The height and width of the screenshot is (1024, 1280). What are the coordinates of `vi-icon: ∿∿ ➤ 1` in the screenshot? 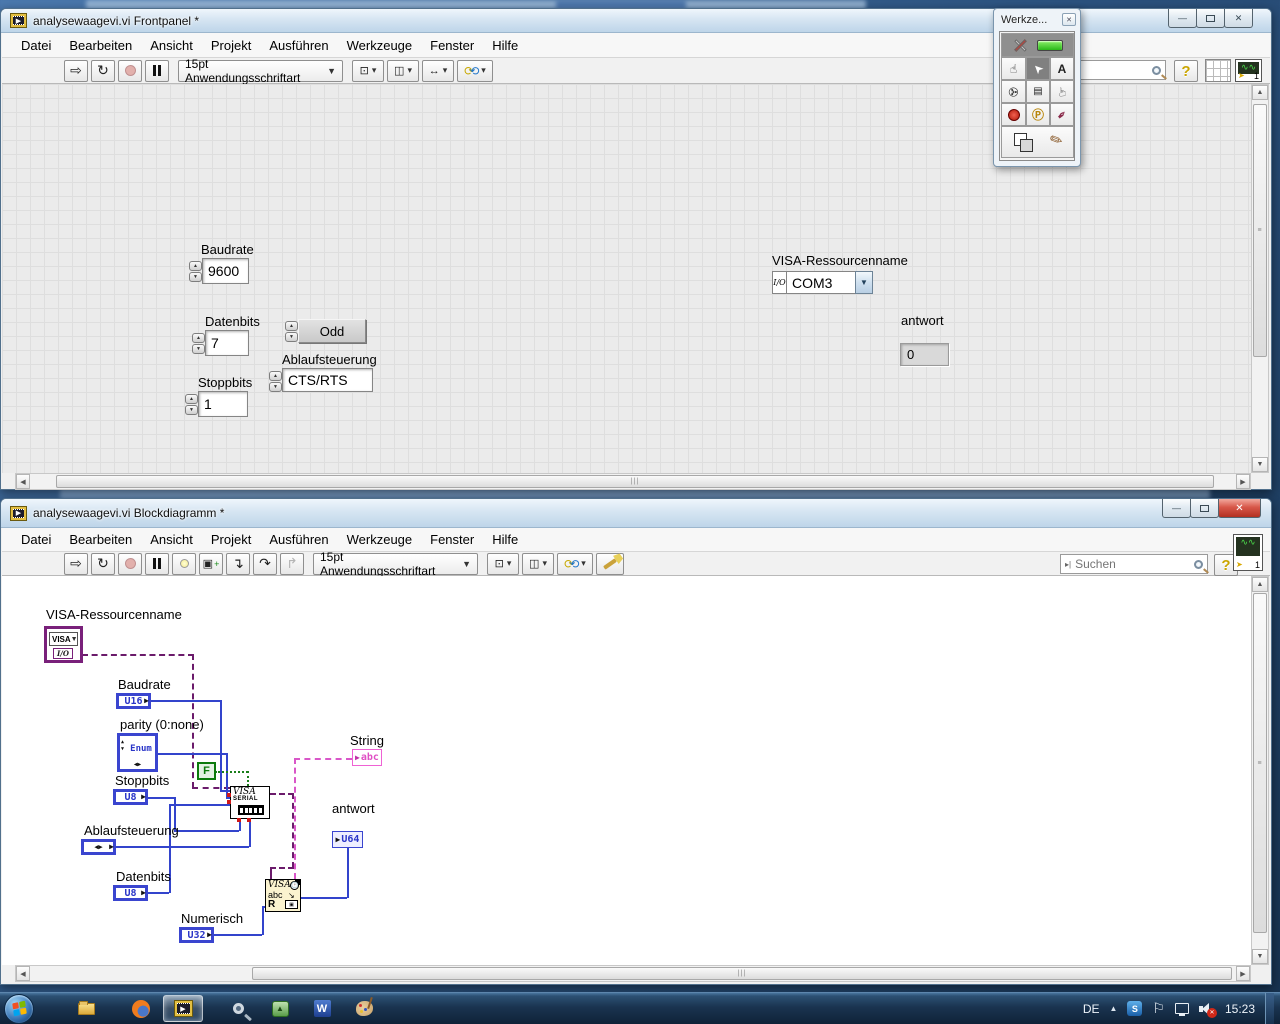 It's located at (1248, 70).